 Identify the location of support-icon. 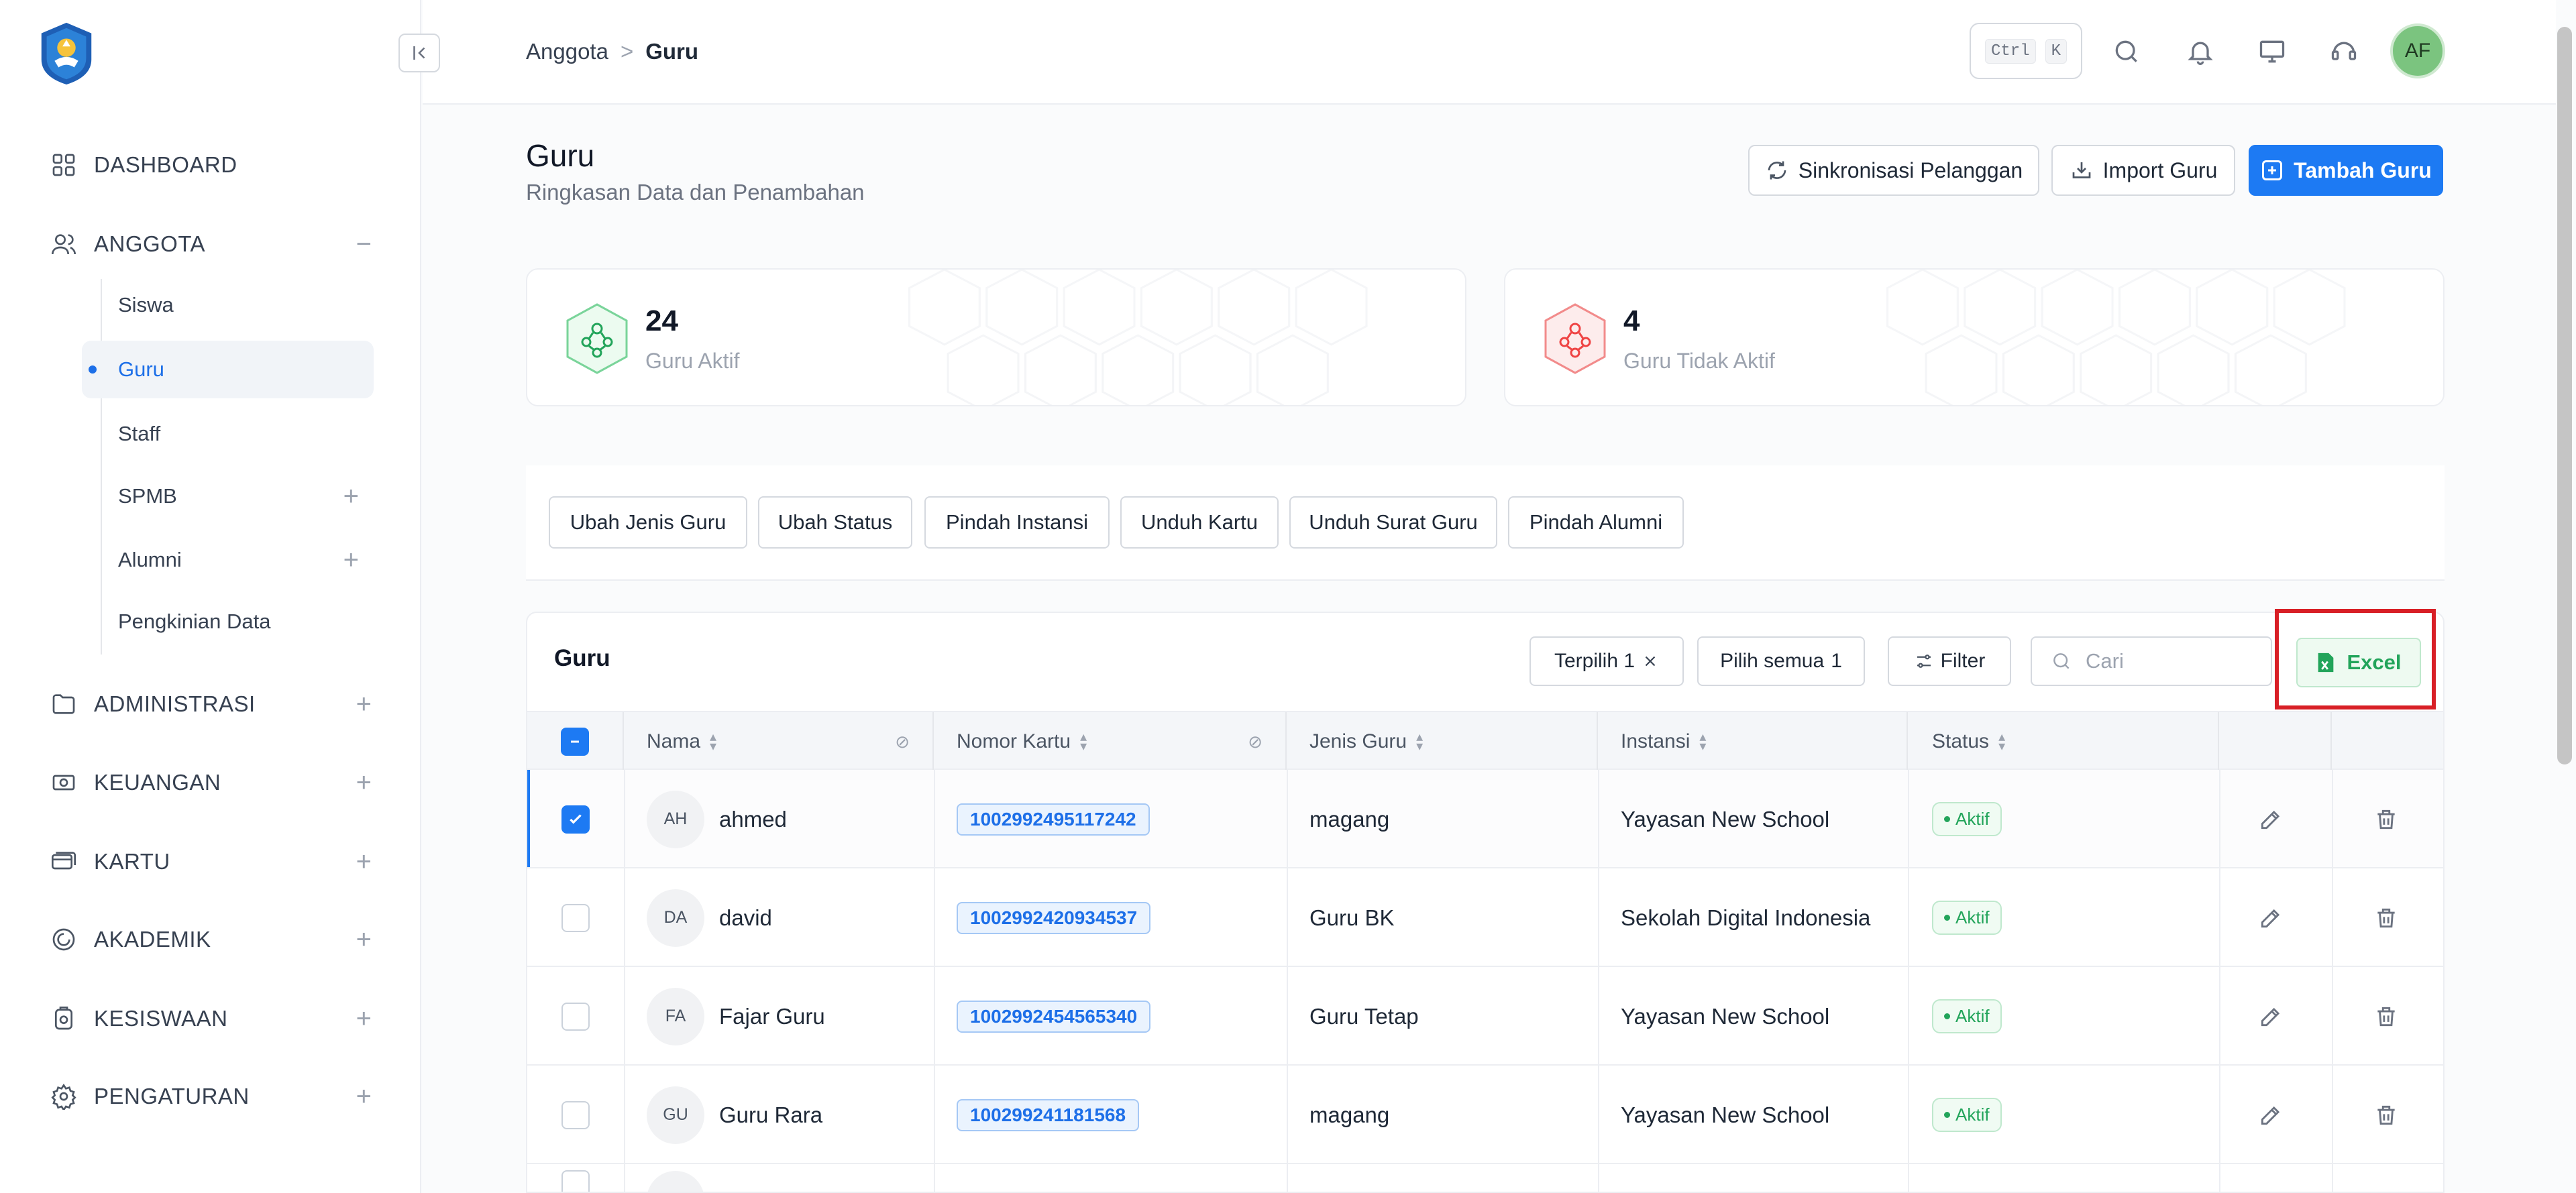
(2343, 51).